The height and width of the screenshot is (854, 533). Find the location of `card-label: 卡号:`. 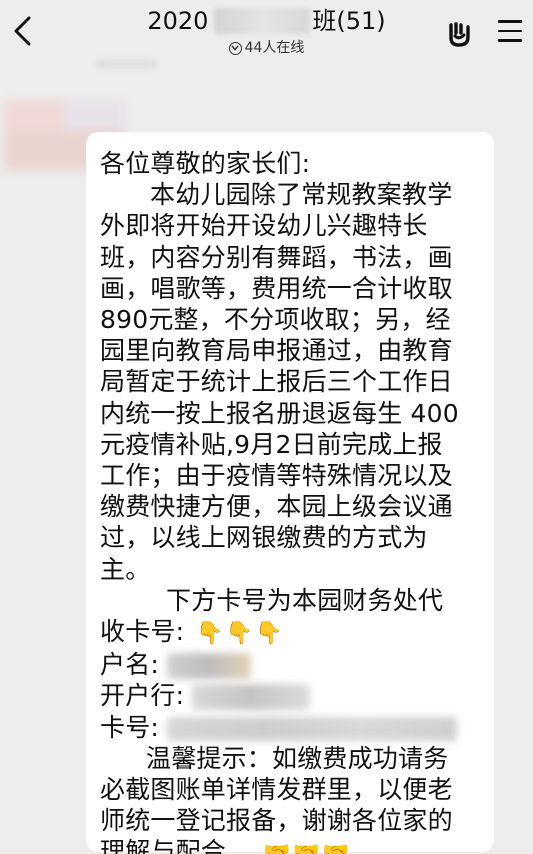

card-label: 卡号: is located at coordinates (130, 727).